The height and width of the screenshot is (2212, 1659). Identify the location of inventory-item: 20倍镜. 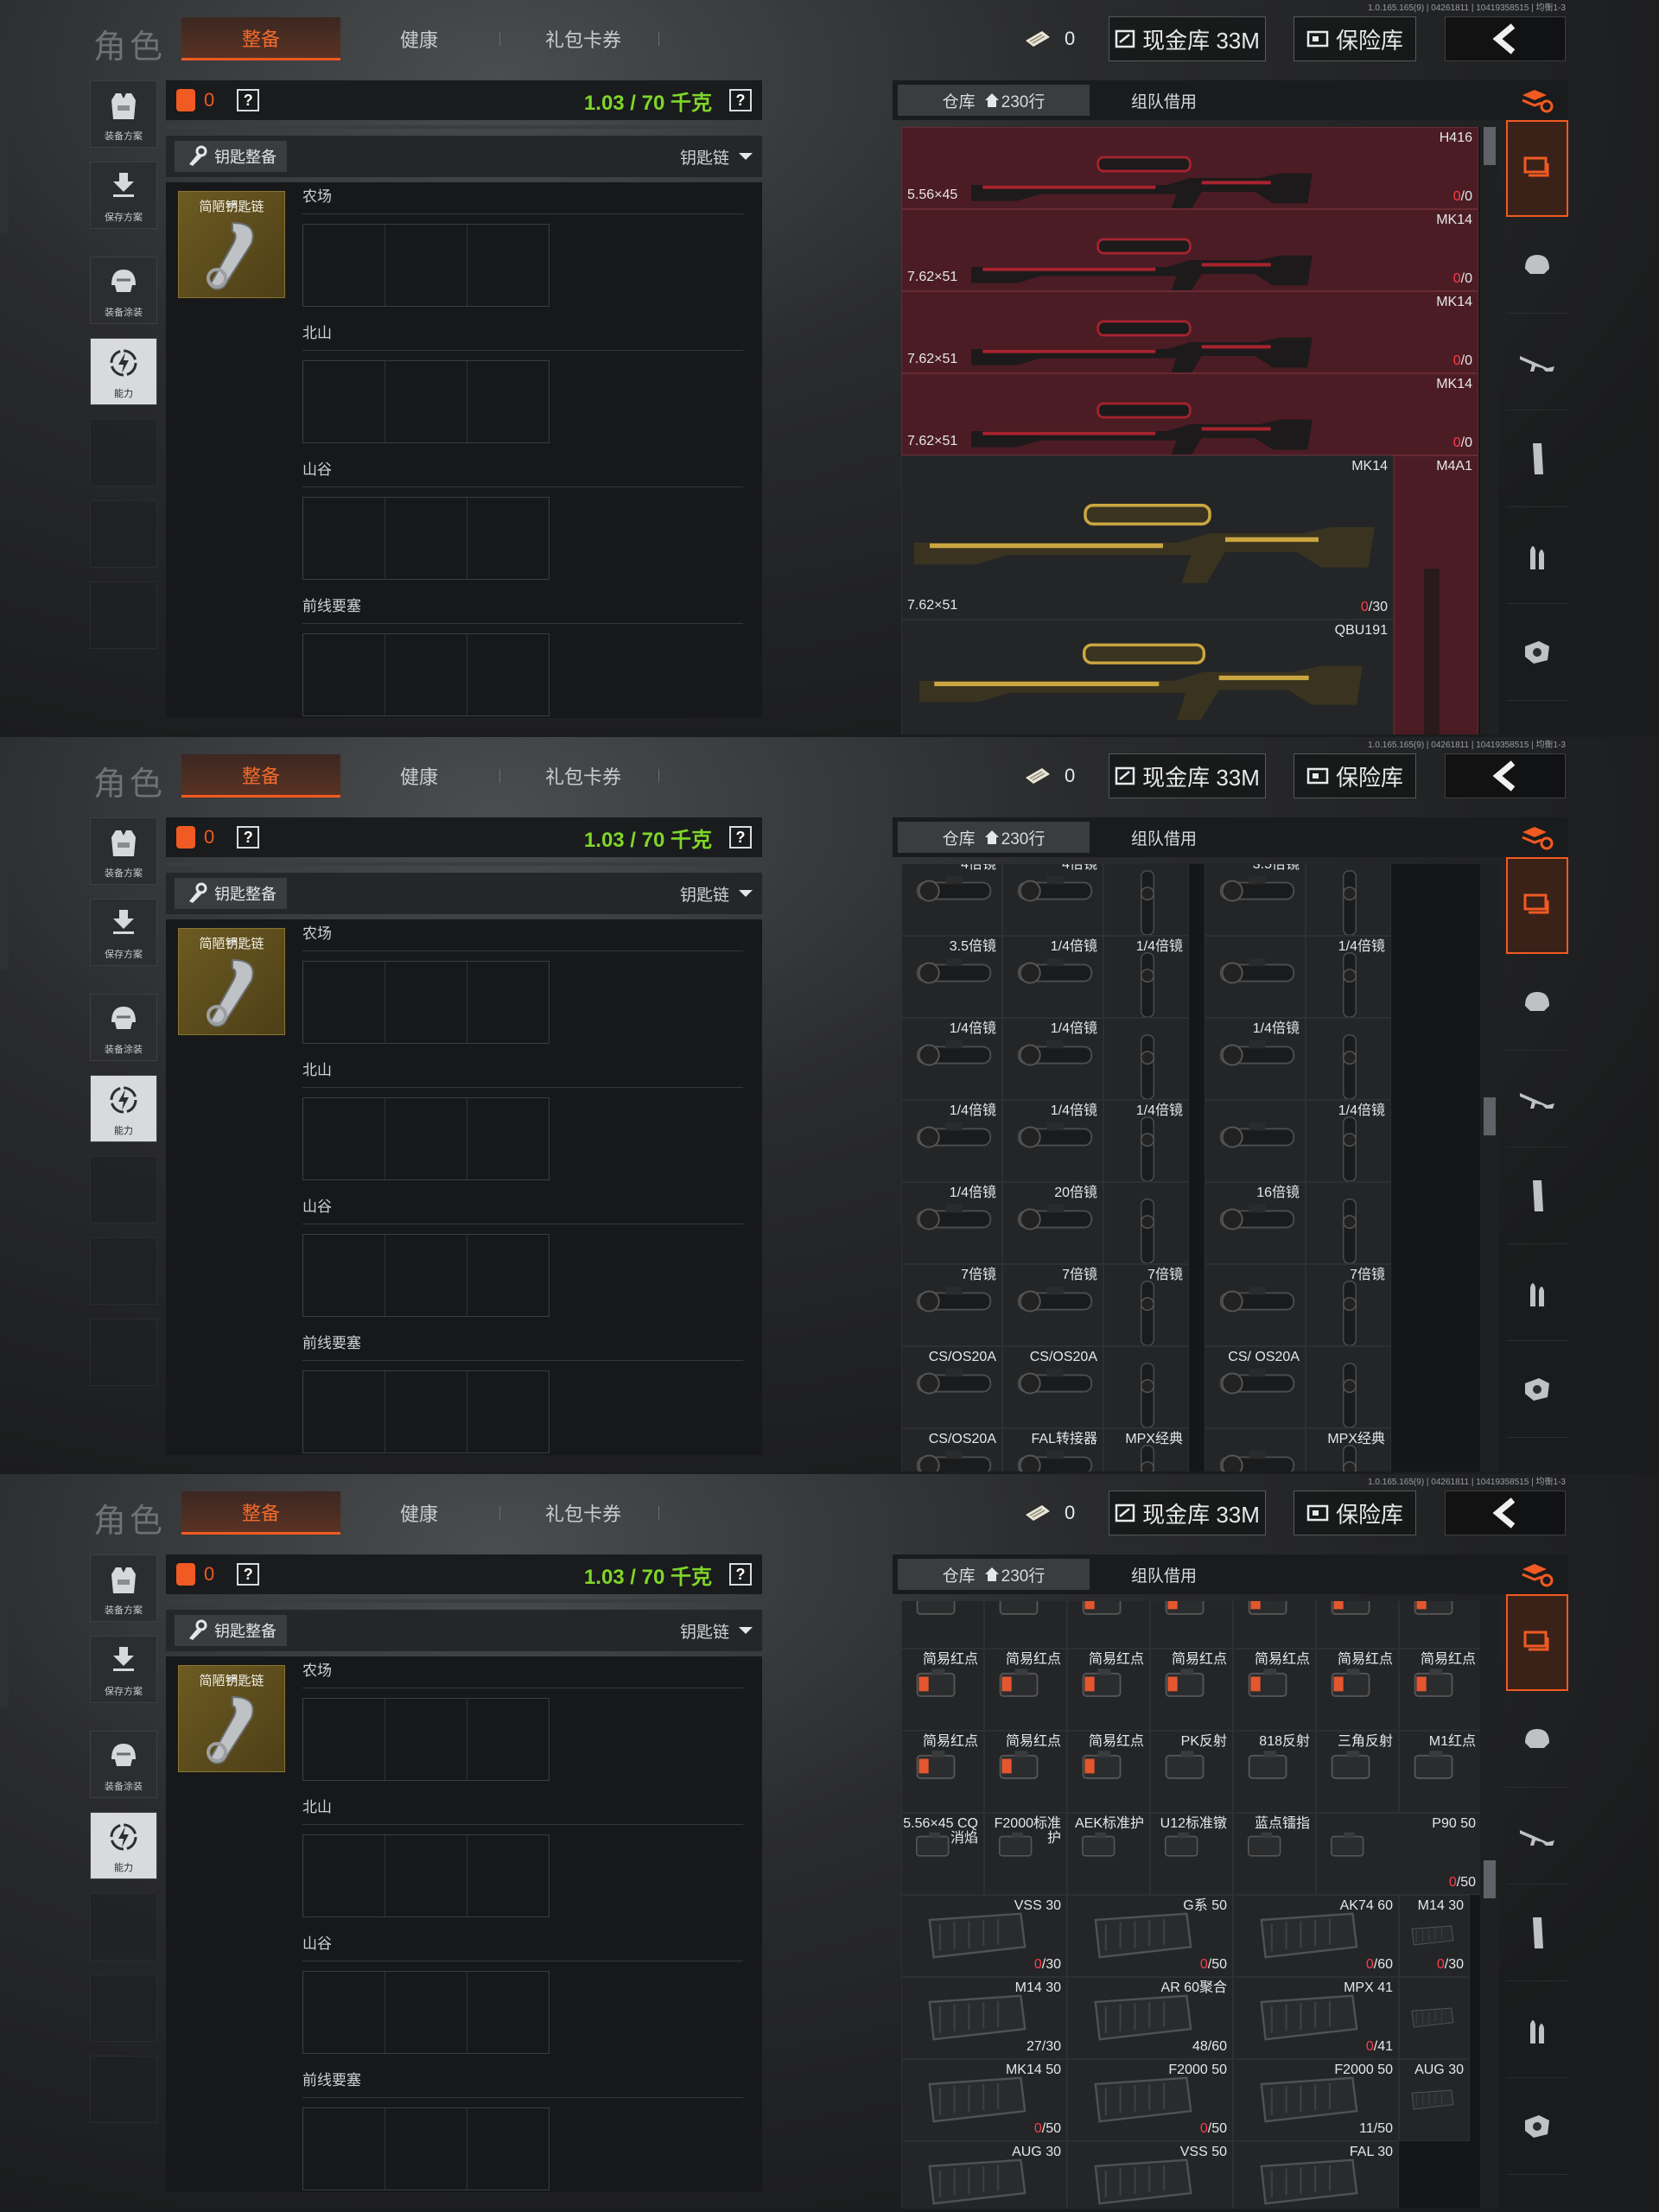
(1052, 1223).